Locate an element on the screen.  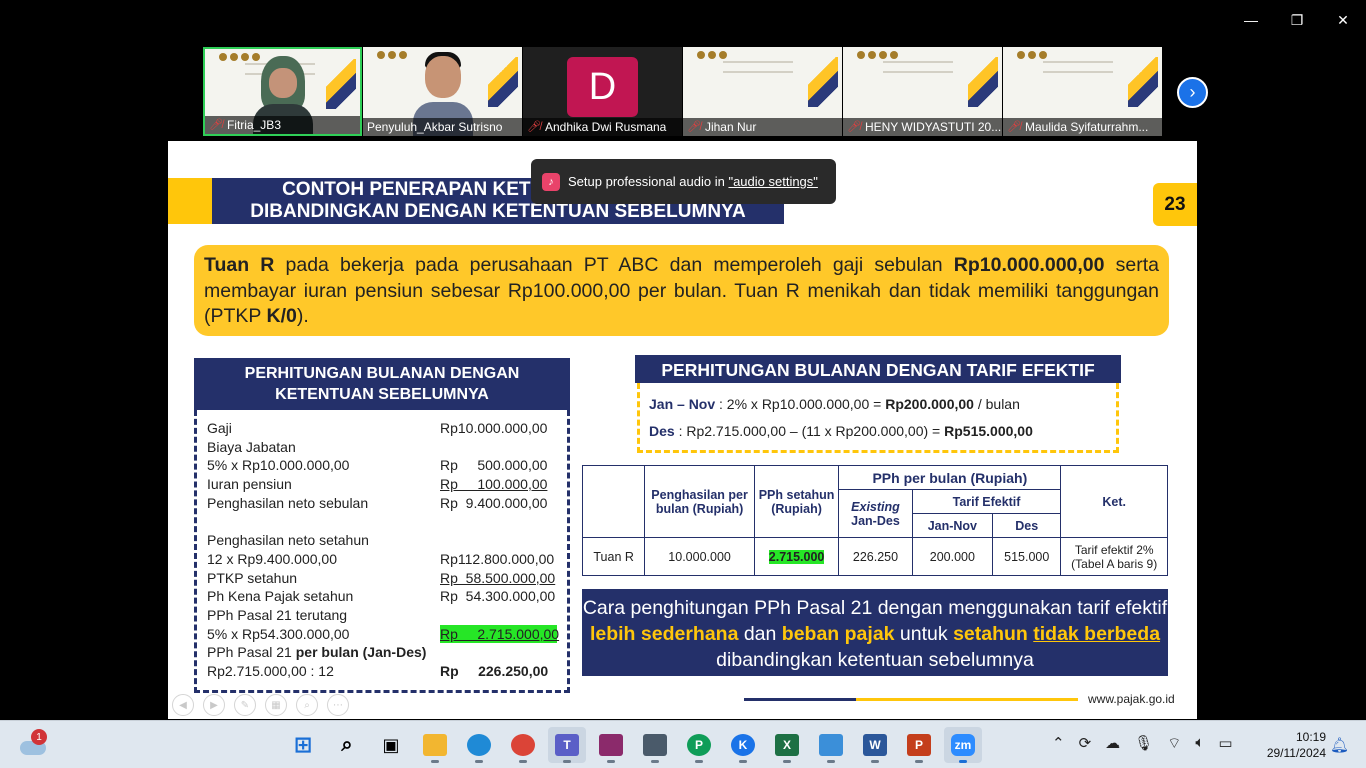
summary-text: untuk is located at coordinates (924, 634).